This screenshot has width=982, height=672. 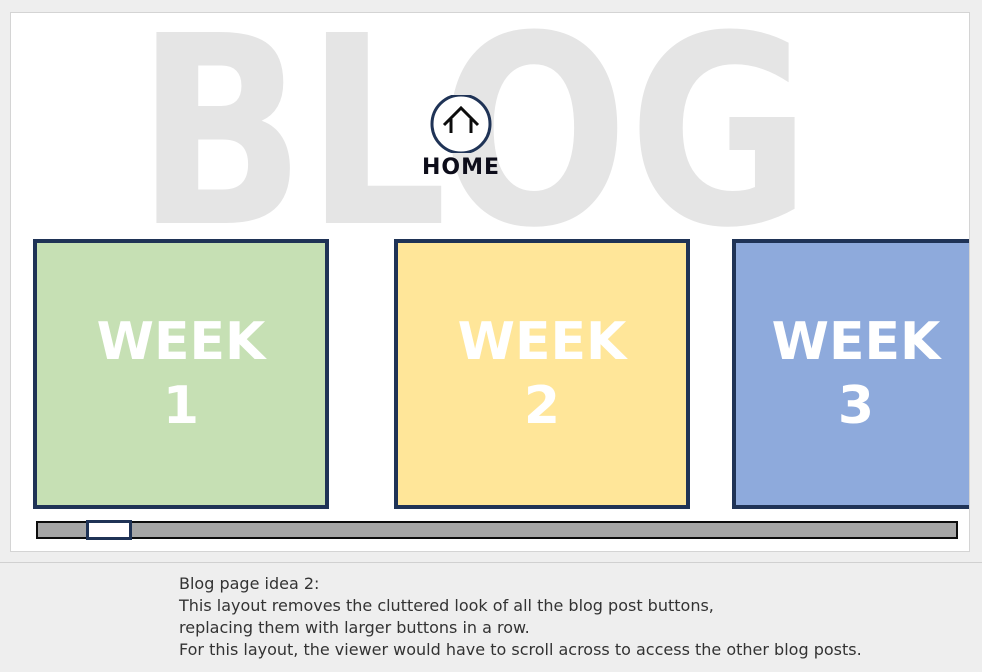 What do you see at coordinates (850, 374) in the screenshot?
I see `week-3-button: WEEK 3` at bounding box center [850, 374].